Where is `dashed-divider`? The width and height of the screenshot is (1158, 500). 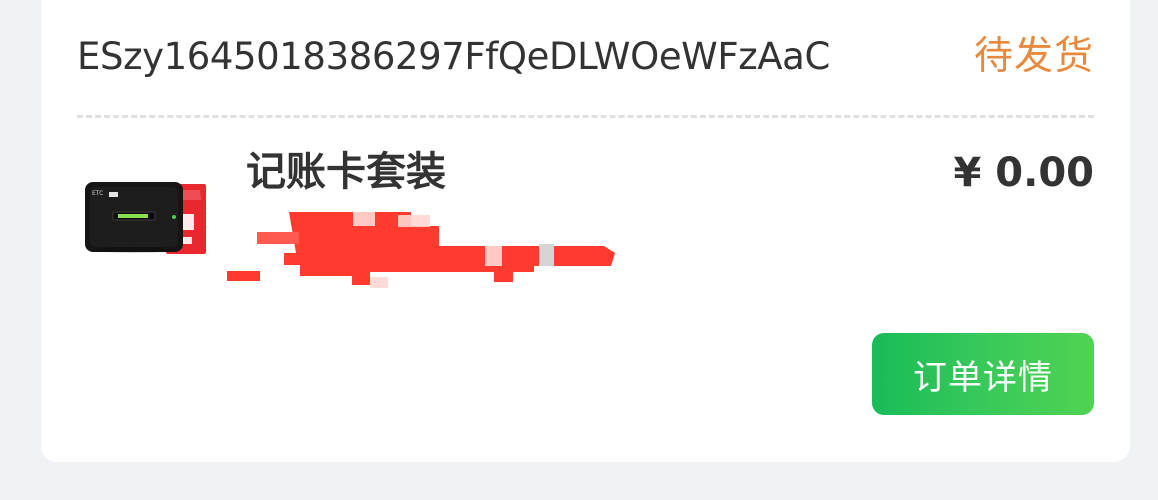 dashed-divider is located at coordinates (585, 116).